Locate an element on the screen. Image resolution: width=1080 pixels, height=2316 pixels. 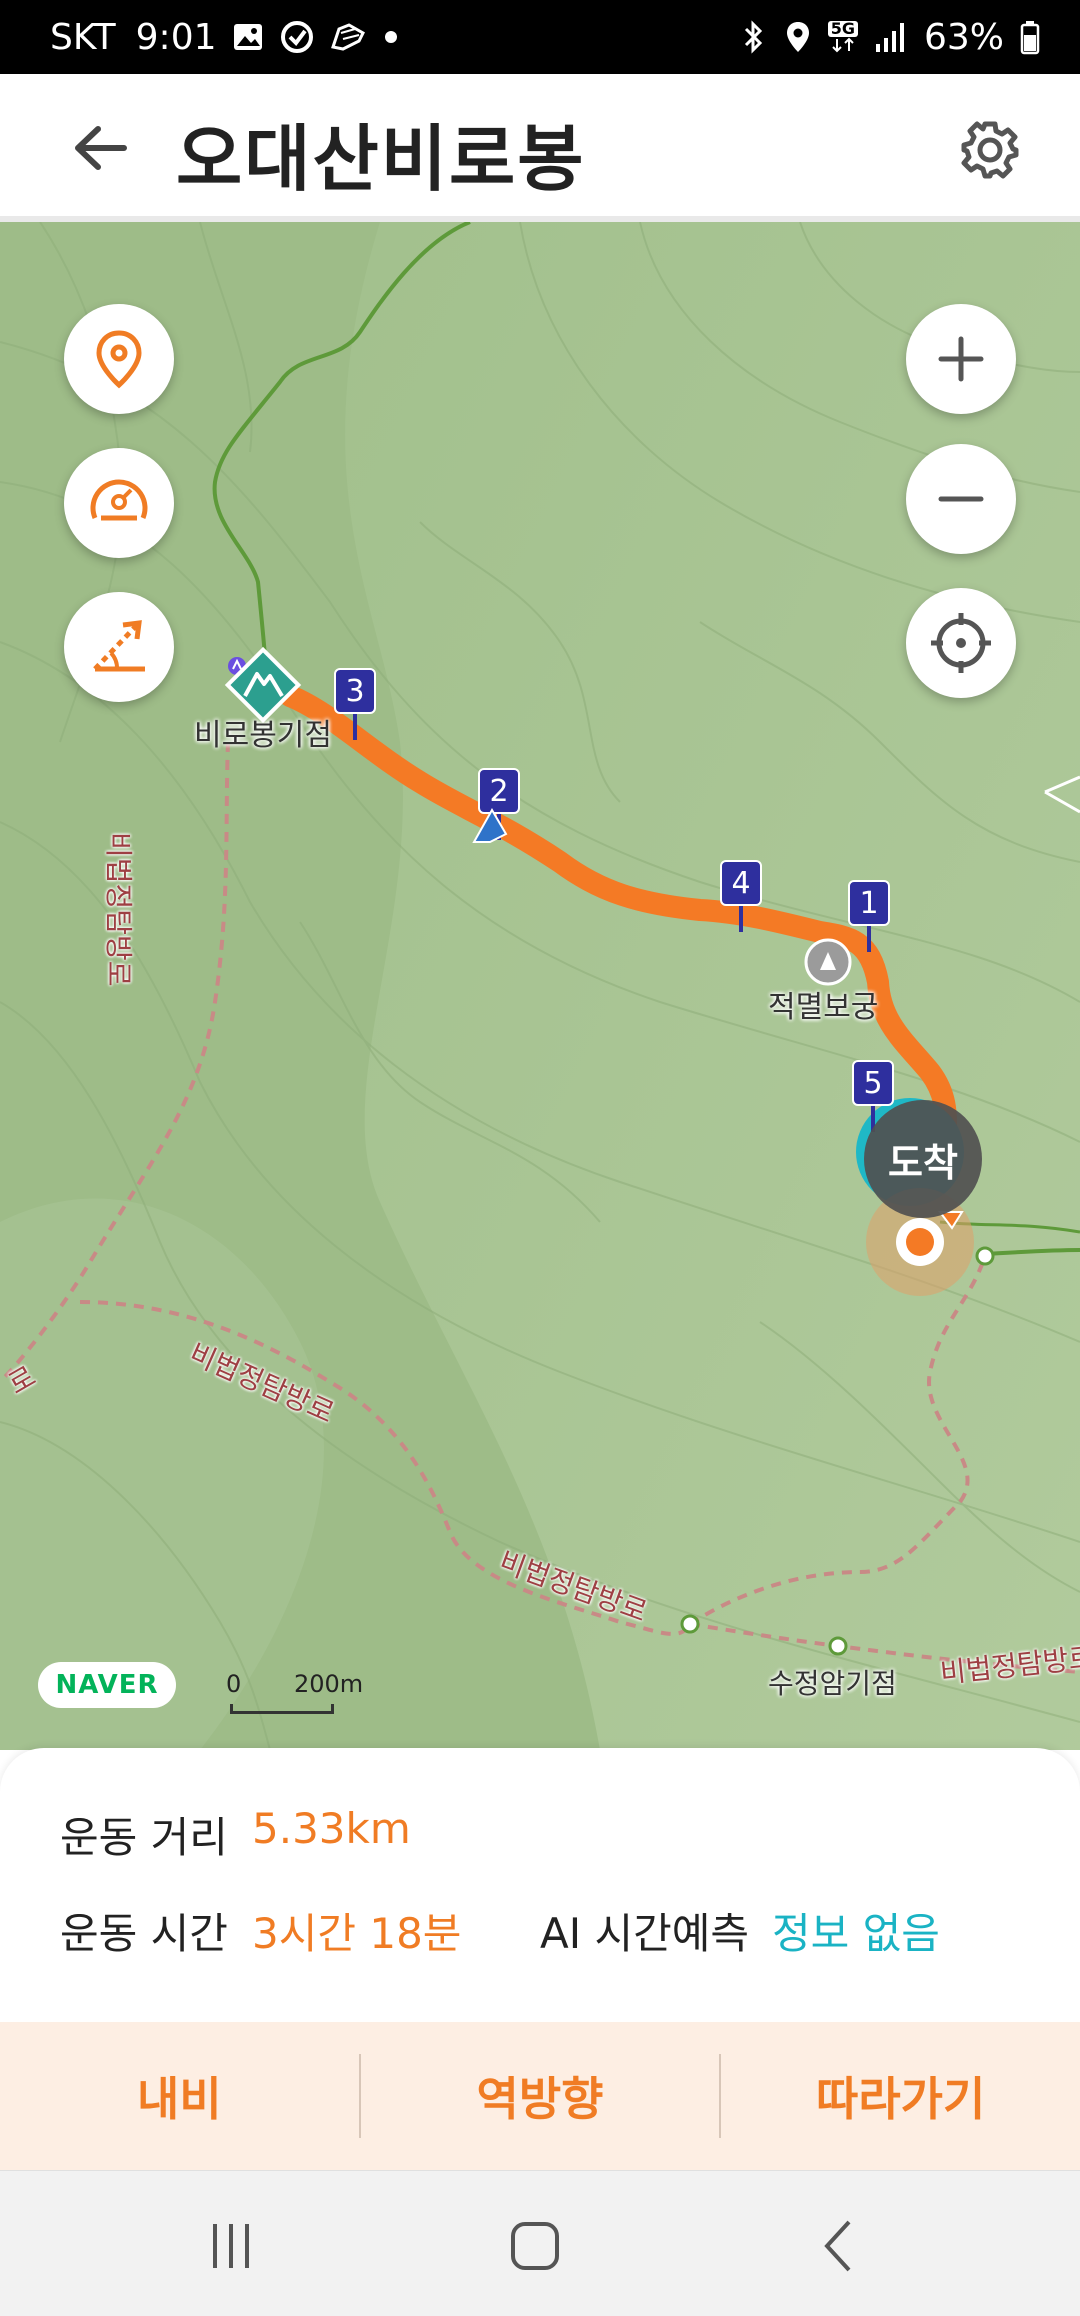
ai-estimate-label: AI 시간예측 is located at coordinates (645, 1933).